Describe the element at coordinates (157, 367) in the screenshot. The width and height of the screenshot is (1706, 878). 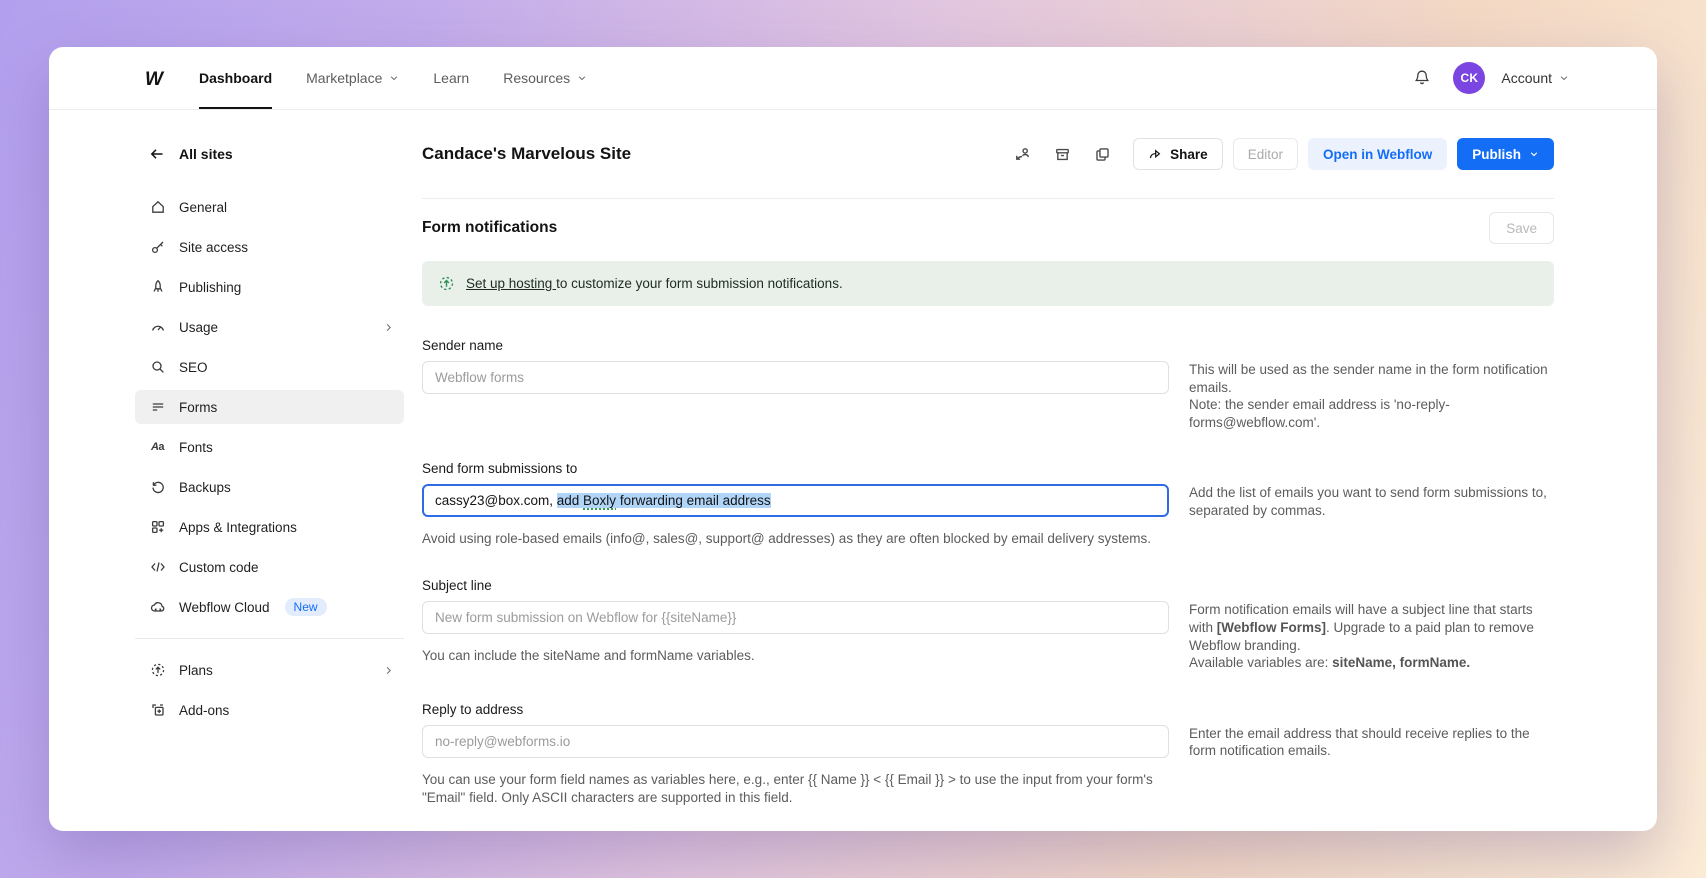
I see `search-icon` at that location.